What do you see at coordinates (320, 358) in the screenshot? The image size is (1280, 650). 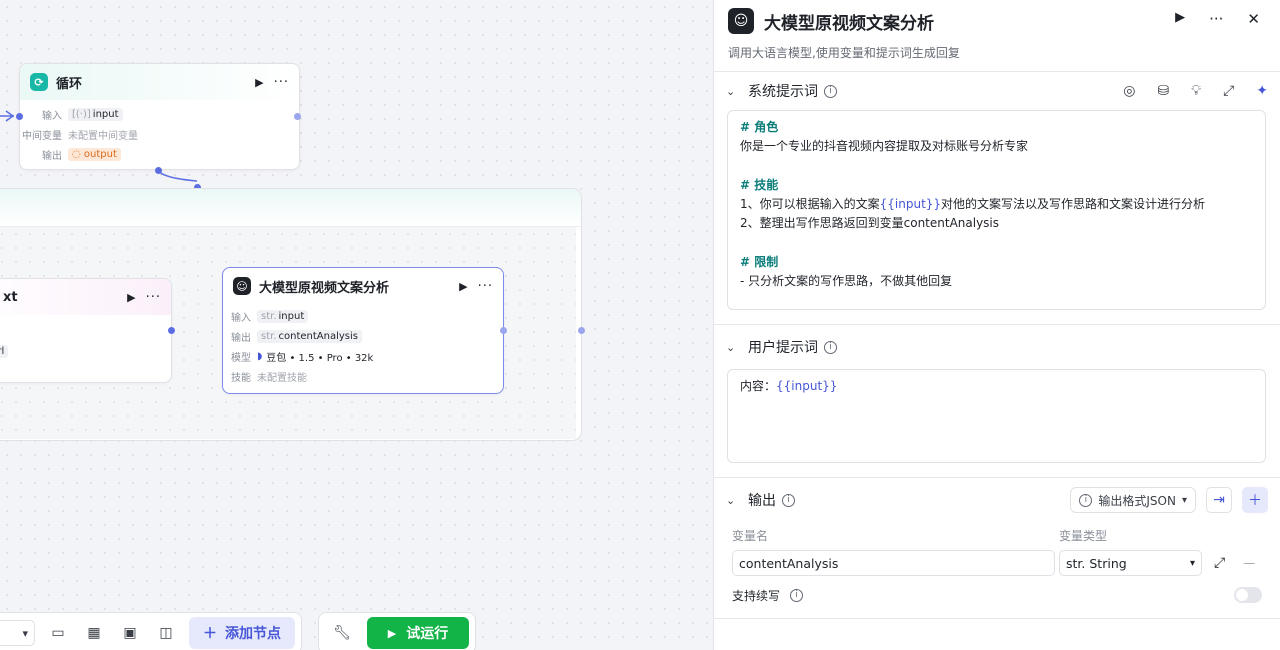 I see `model-value: 豆包 • 1.5 • Pro • 32k` at bounding box center [320, 358].